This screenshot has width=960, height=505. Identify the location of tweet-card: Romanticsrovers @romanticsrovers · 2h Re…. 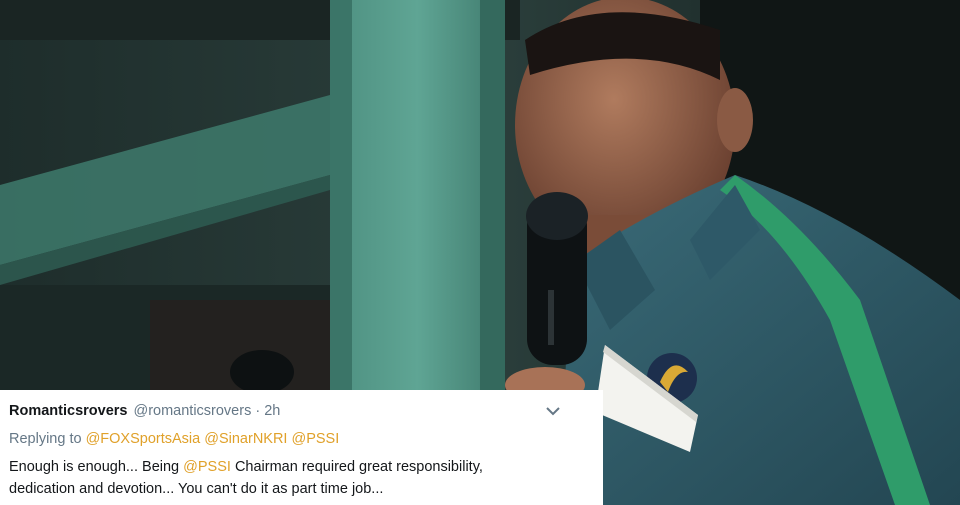
(301, 447).